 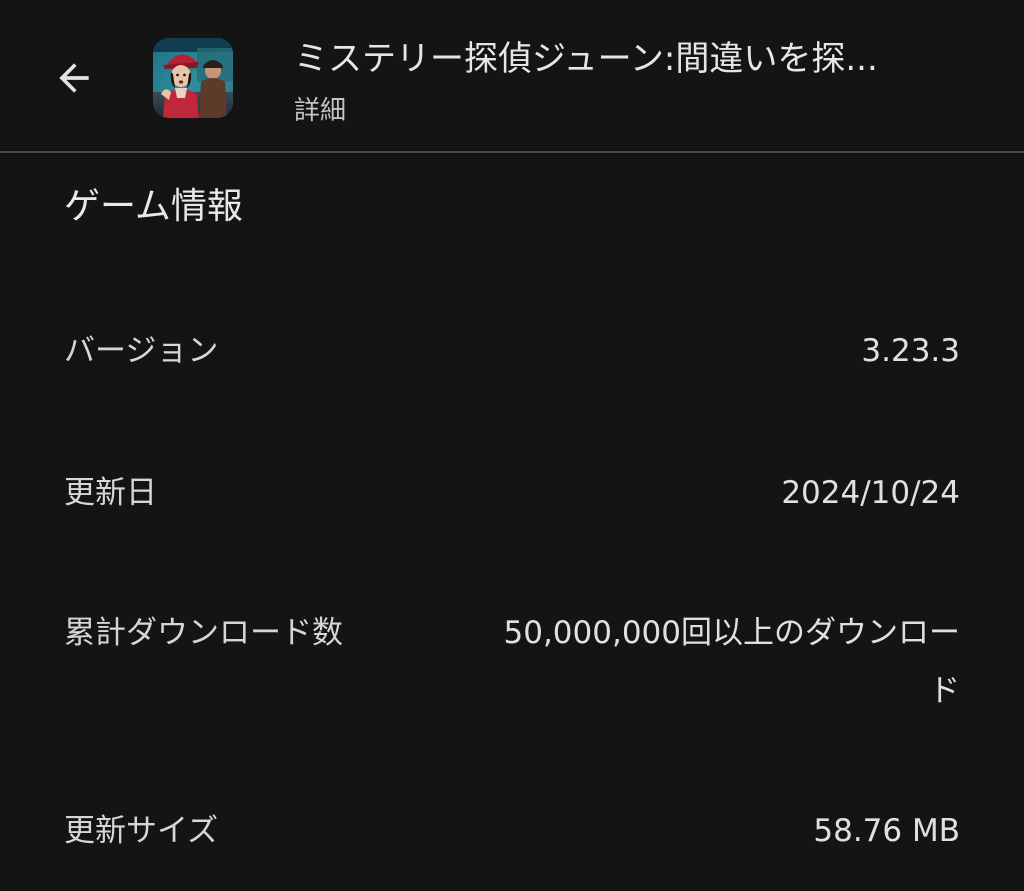 What do you see at coordinates (141, 831) in the screenshot?
I see `update-size-label: 更新サイズ` at bounding box center [141, 831].